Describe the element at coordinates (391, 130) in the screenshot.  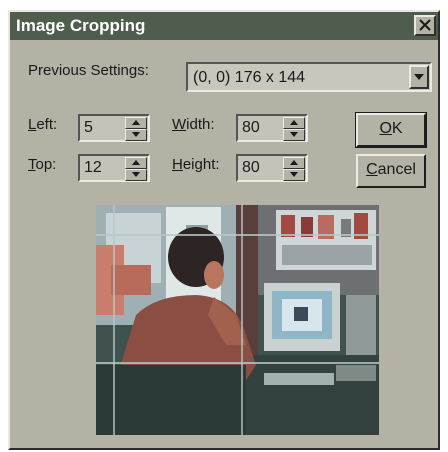
I see `ok-button: OK` at that location.